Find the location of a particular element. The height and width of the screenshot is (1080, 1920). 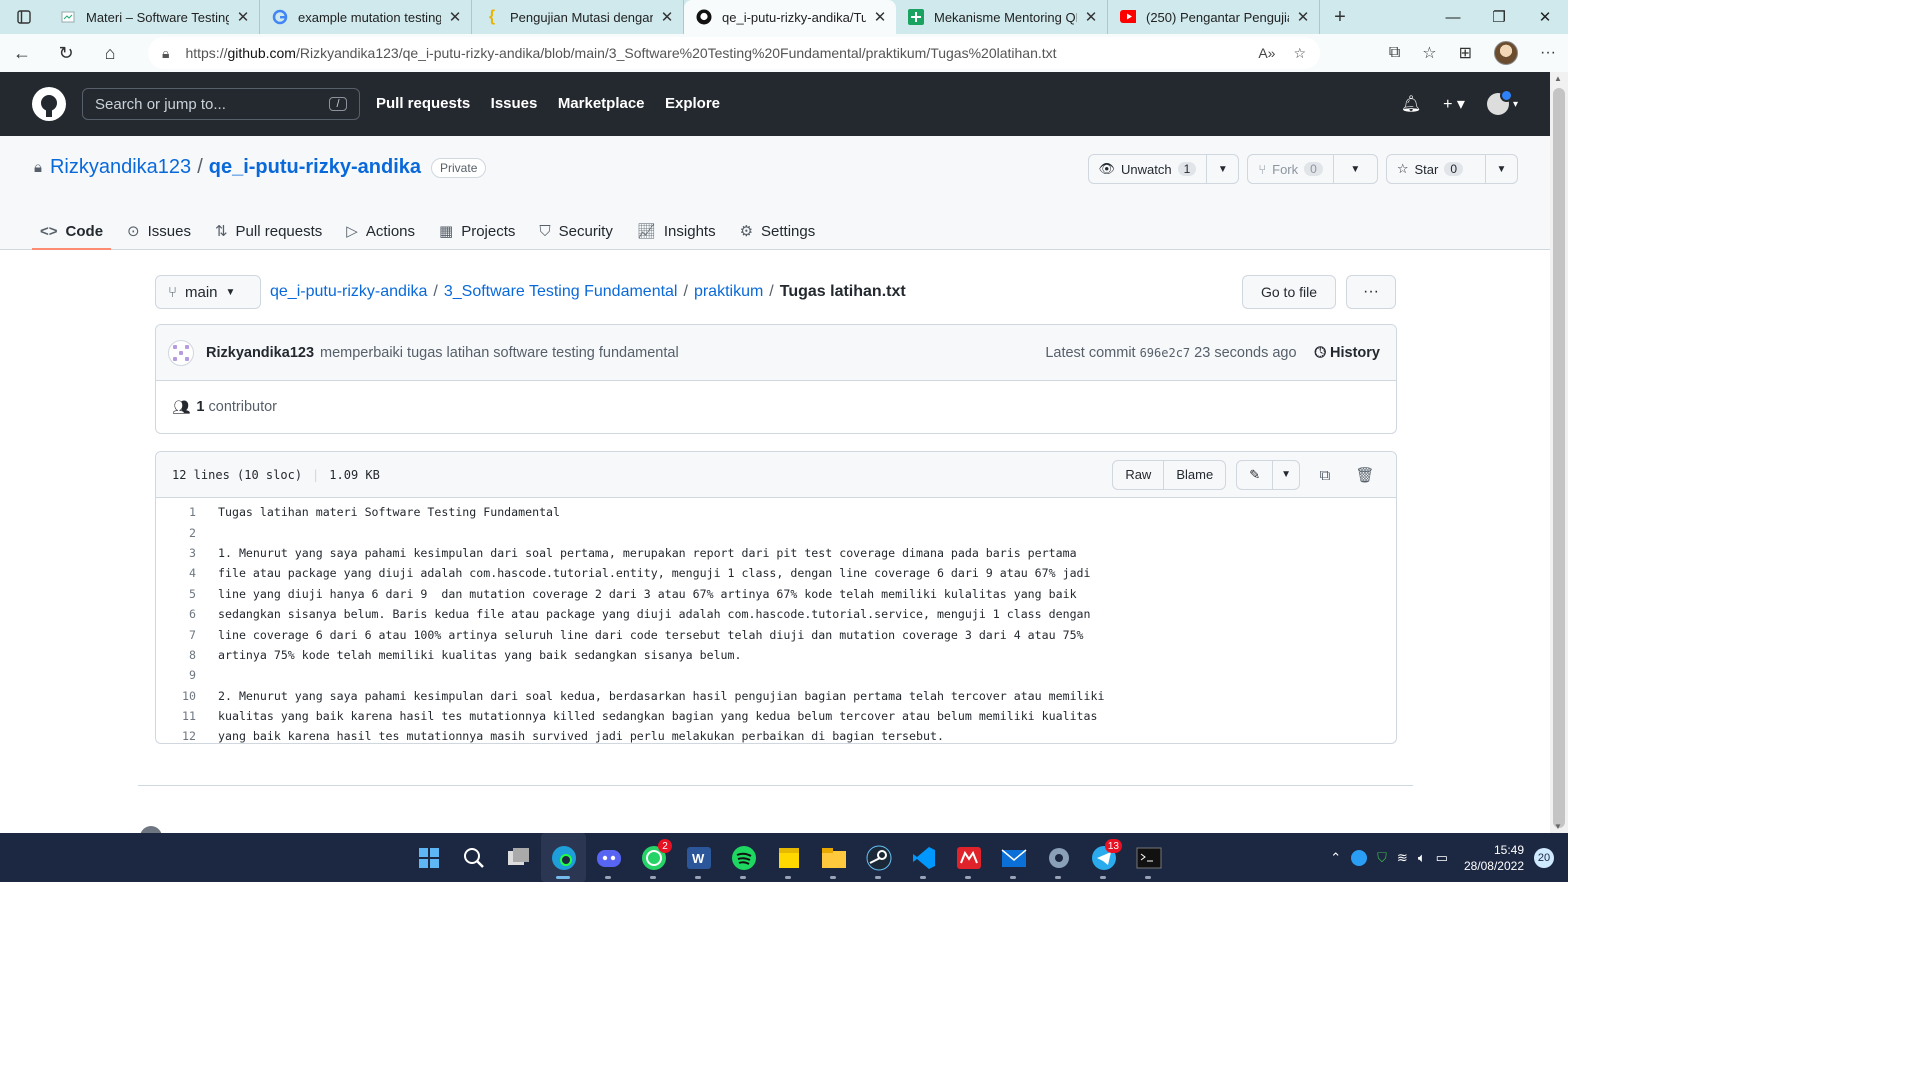

more-options-button: ··· is located at coordinates (1371, 292).